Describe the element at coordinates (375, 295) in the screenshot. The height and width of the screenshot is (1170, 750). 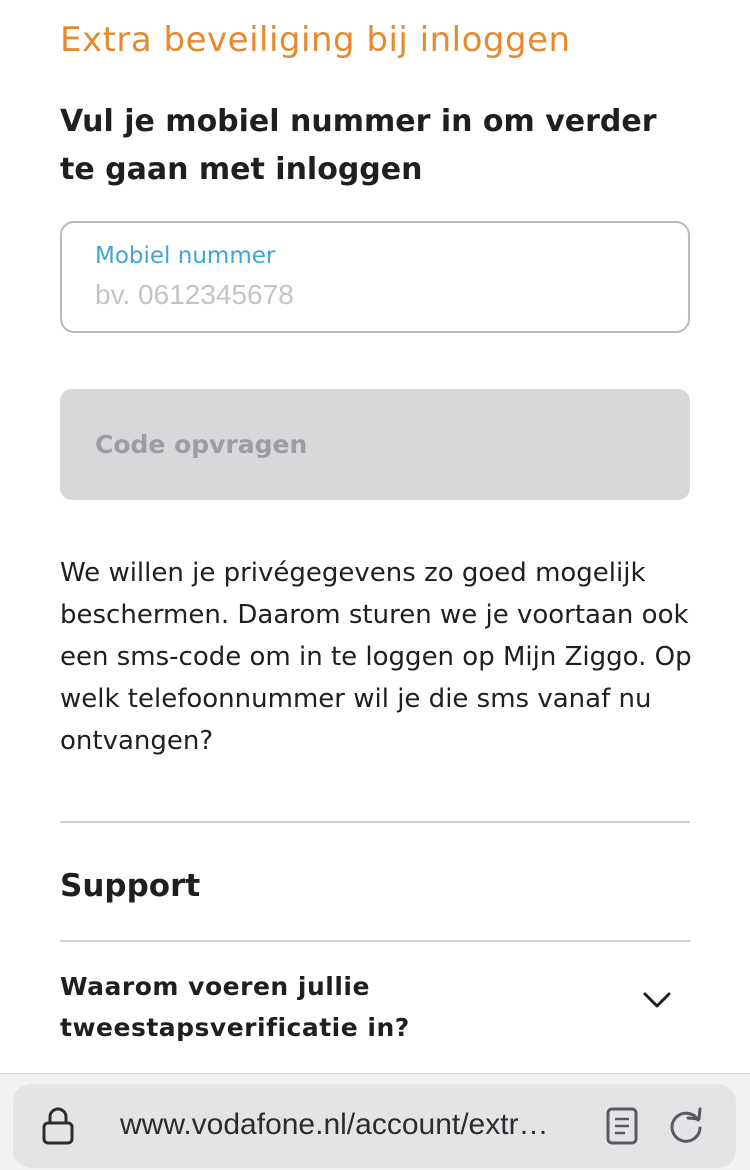
I see `phone-number-input` at that location.